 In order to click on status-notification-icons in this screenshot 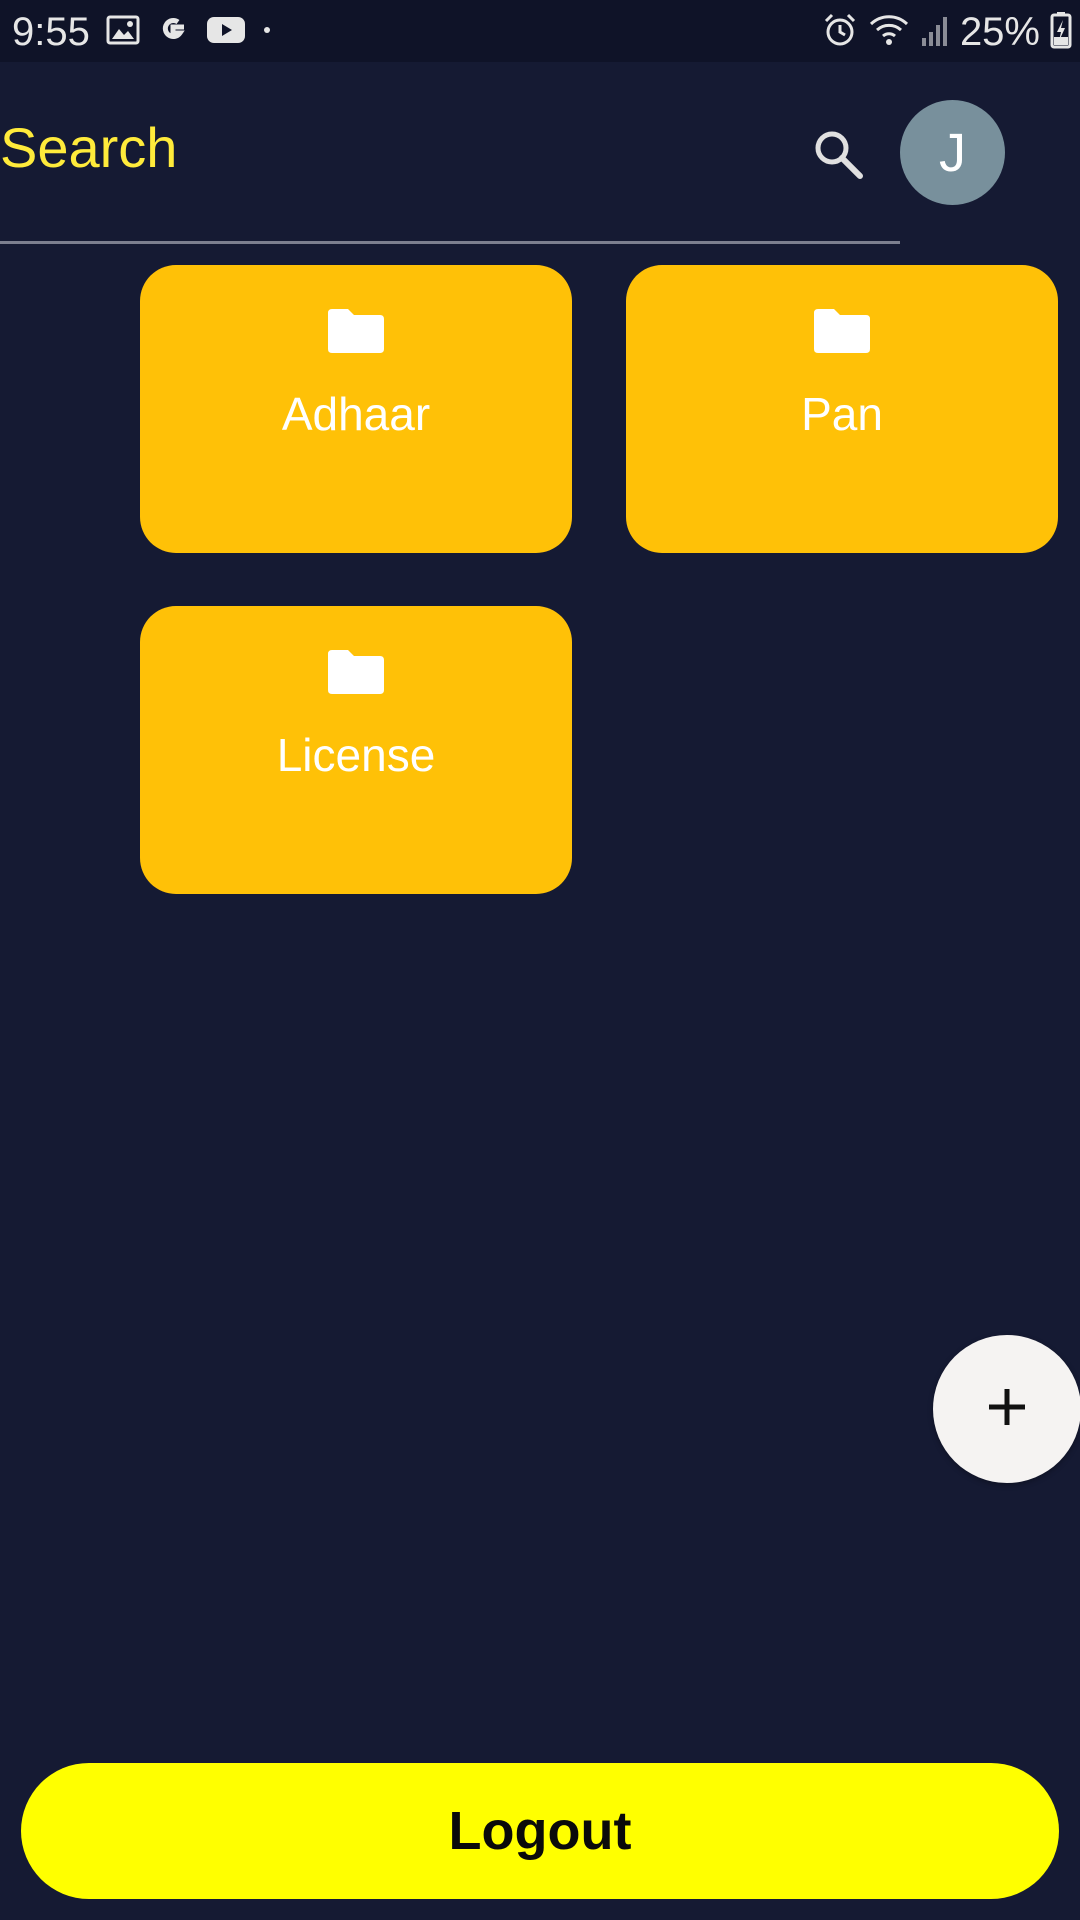, I will do `click(189, 32)`.